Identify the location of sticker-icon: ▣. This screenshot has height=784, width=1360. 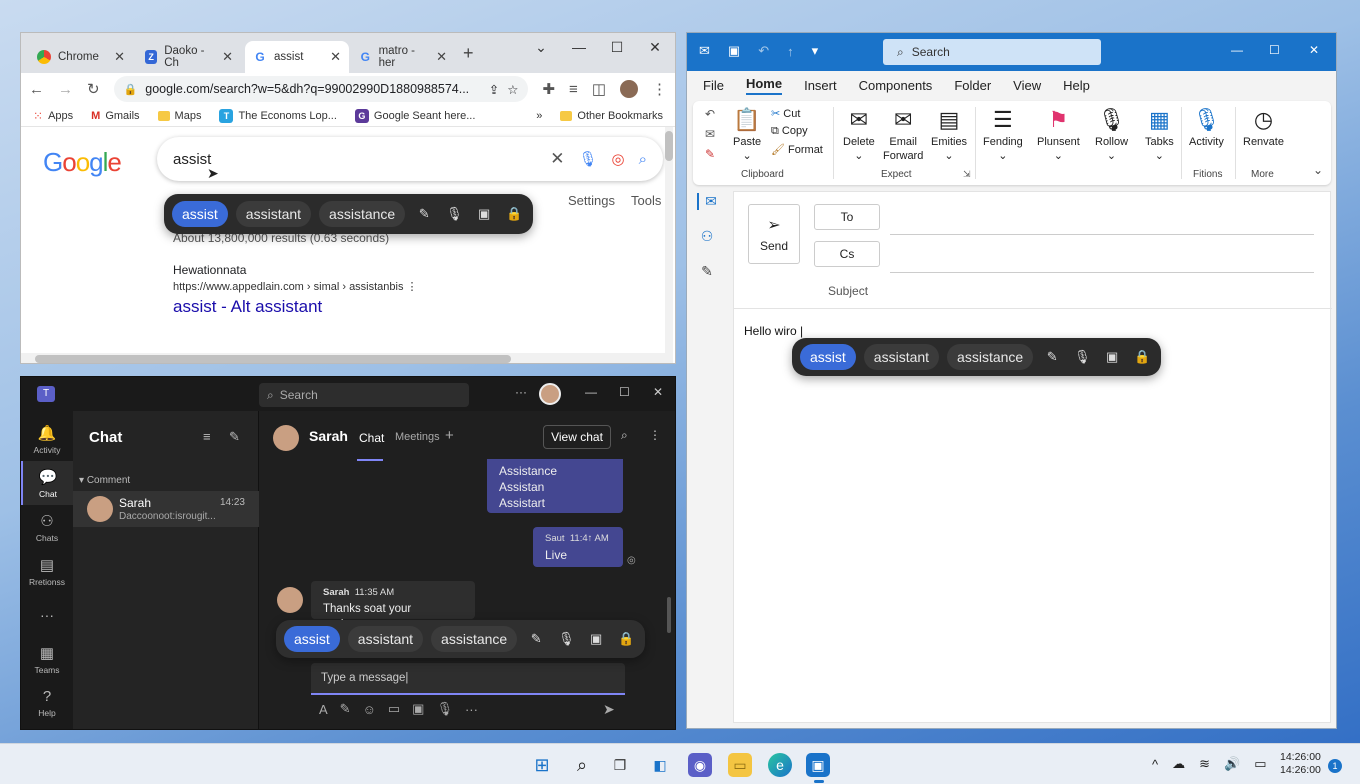
(418, 709).